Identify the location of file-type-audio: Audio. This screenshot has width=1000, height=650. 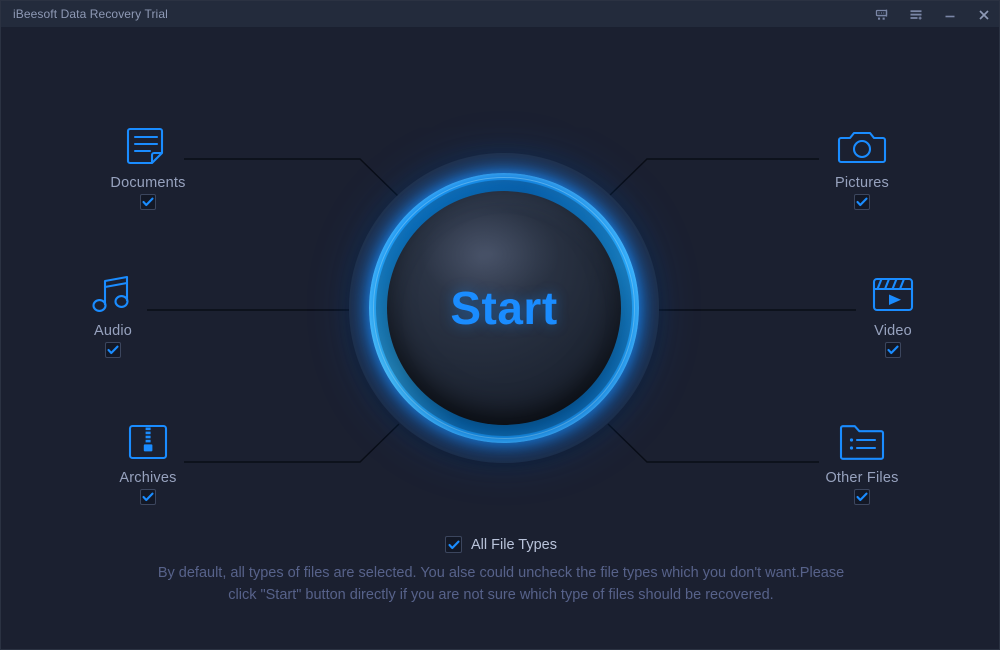
(113, 314).